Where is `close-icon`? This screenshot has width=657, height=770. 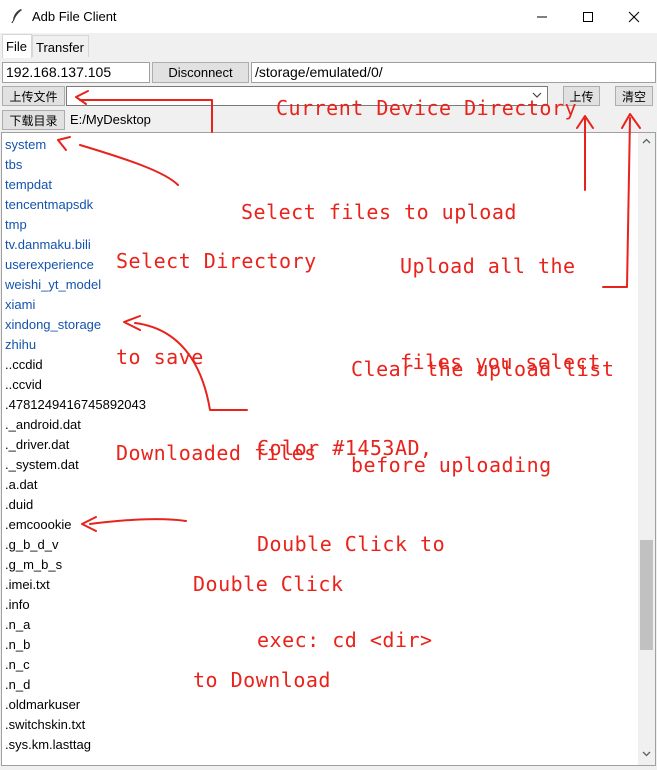
close-icon is located at coordinates (634, 16).